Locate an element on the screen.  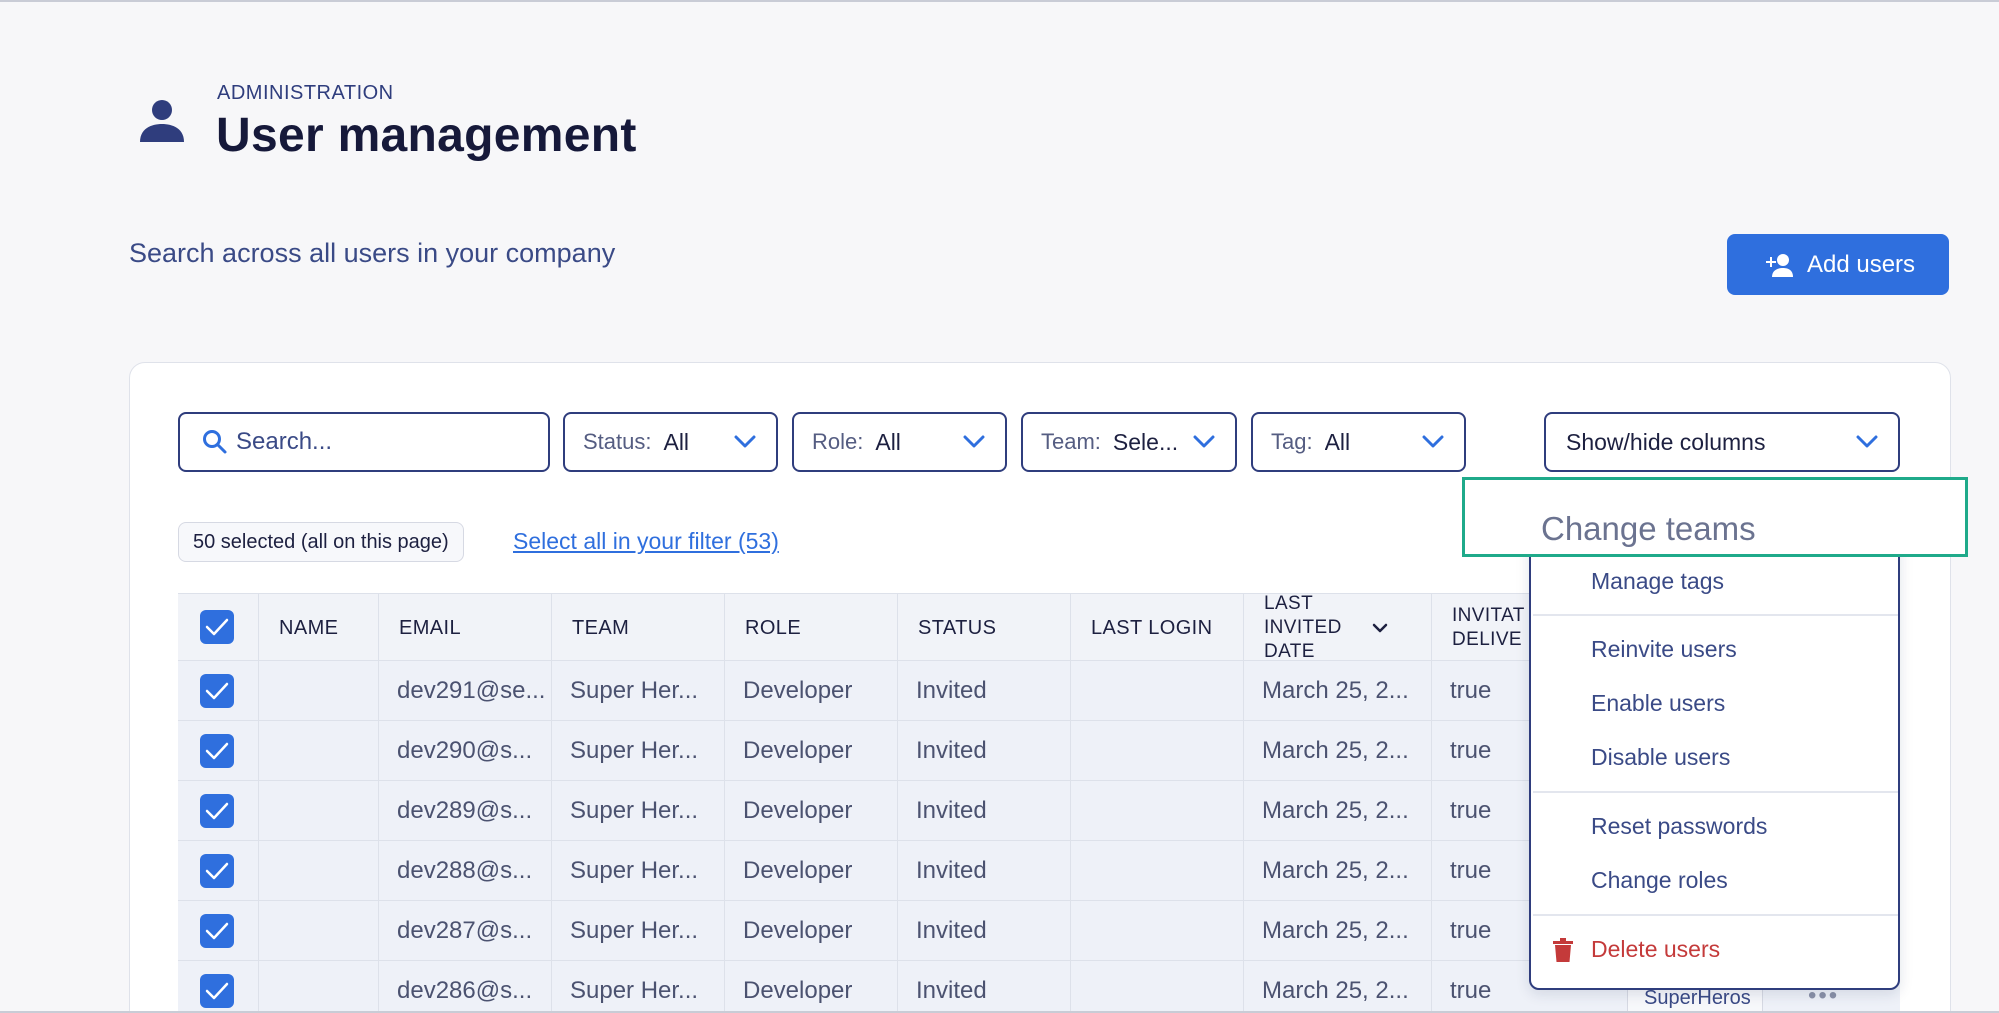
menu-item-change-teams: Change teams is located at coordinates (1715, 517).